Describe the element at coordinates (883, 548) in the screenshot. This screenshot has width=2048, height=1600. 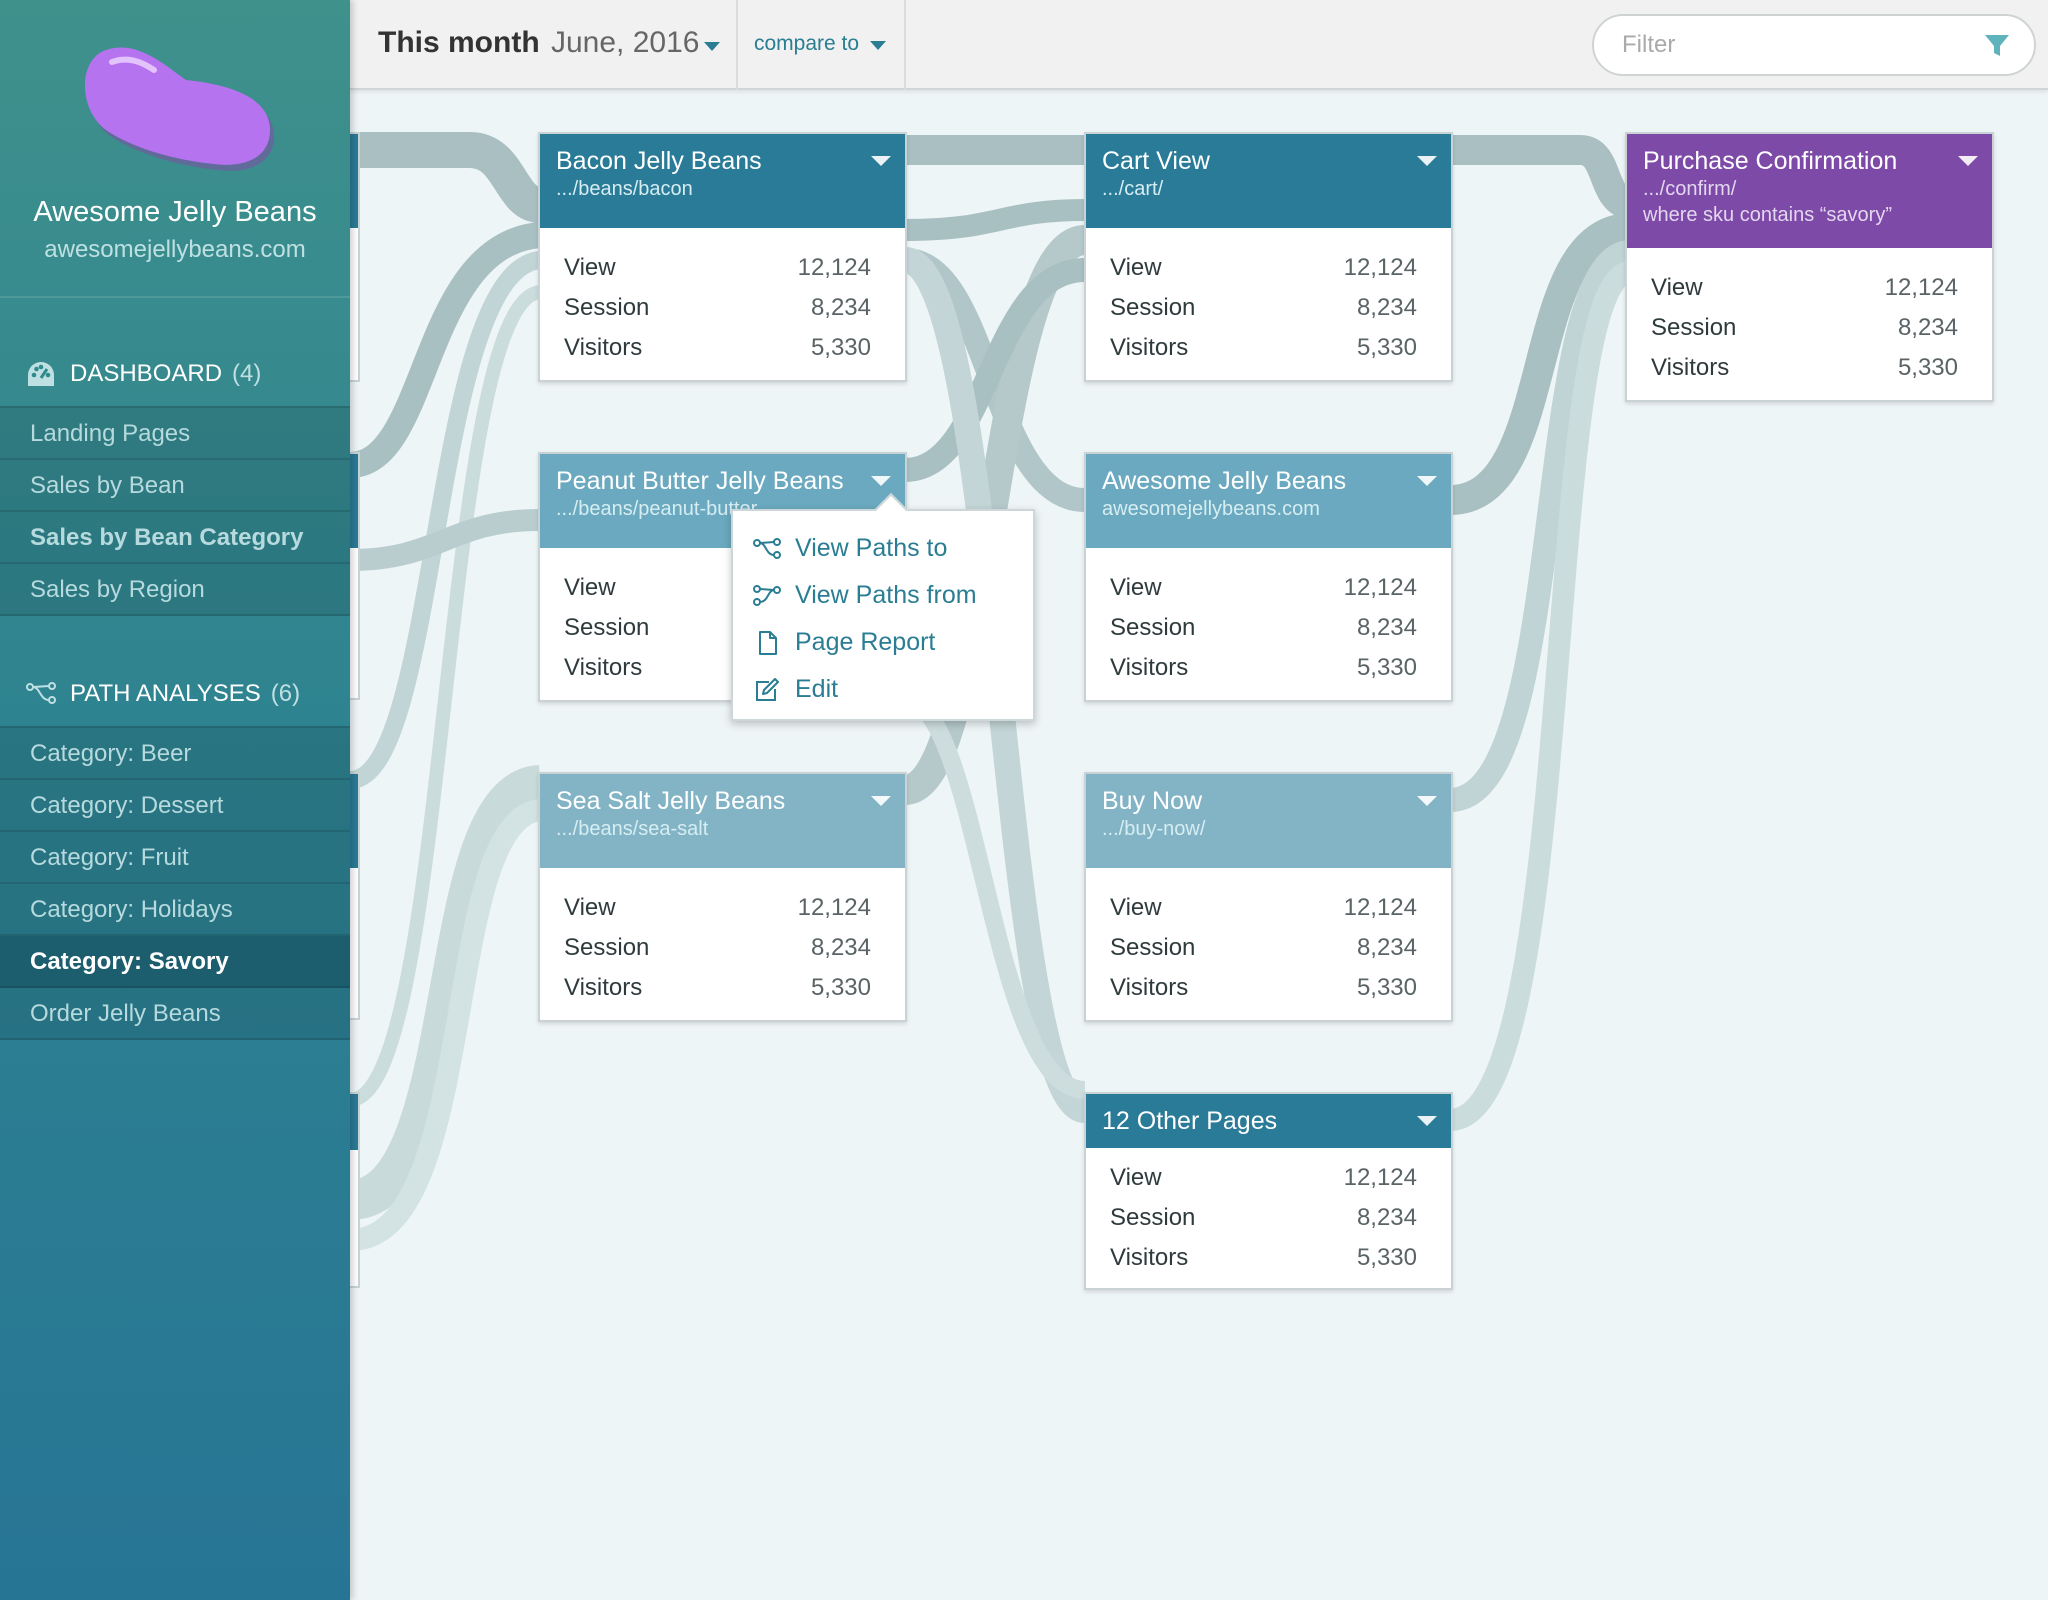
I see `menu-item-view-paths-to: View Paths to` at that location.